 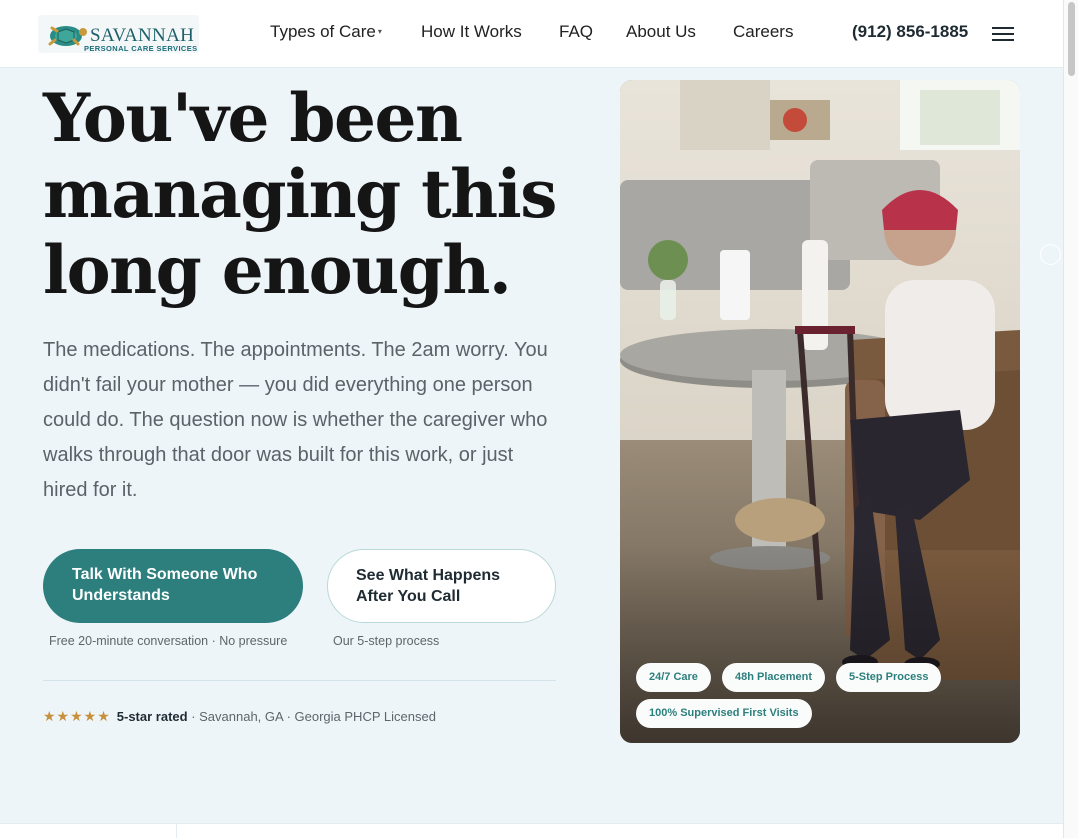 I want to click on scrollbar-thumb, so click(x=1071, y=39).